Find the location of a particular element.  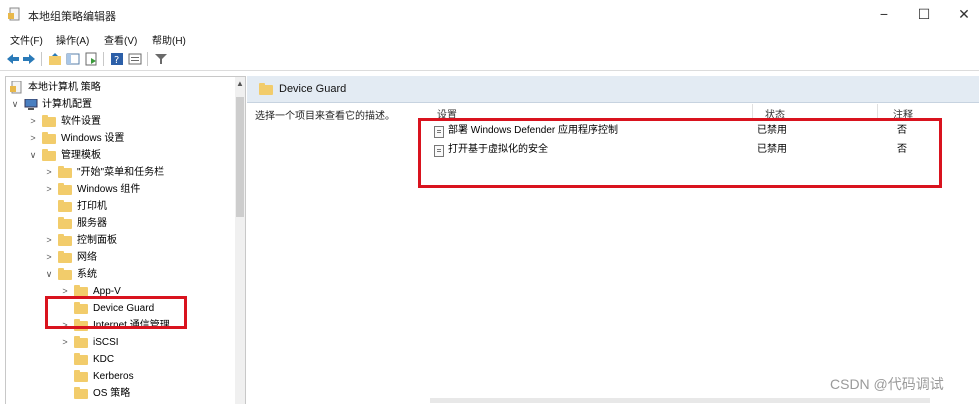

description-text: 选择一个项目来查看它的描述。 is located at coordinates (325, 116).